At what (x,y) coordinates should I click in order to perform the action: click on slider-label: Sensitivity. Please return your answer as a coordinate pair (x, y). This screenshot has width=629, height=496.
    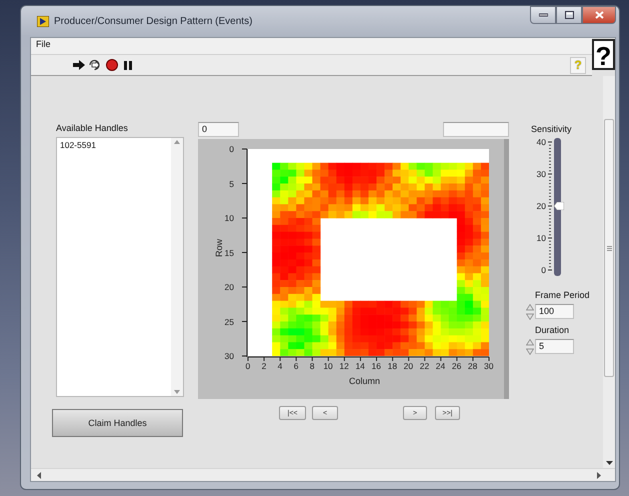
    Looking at the image, I should click on (551, 129).